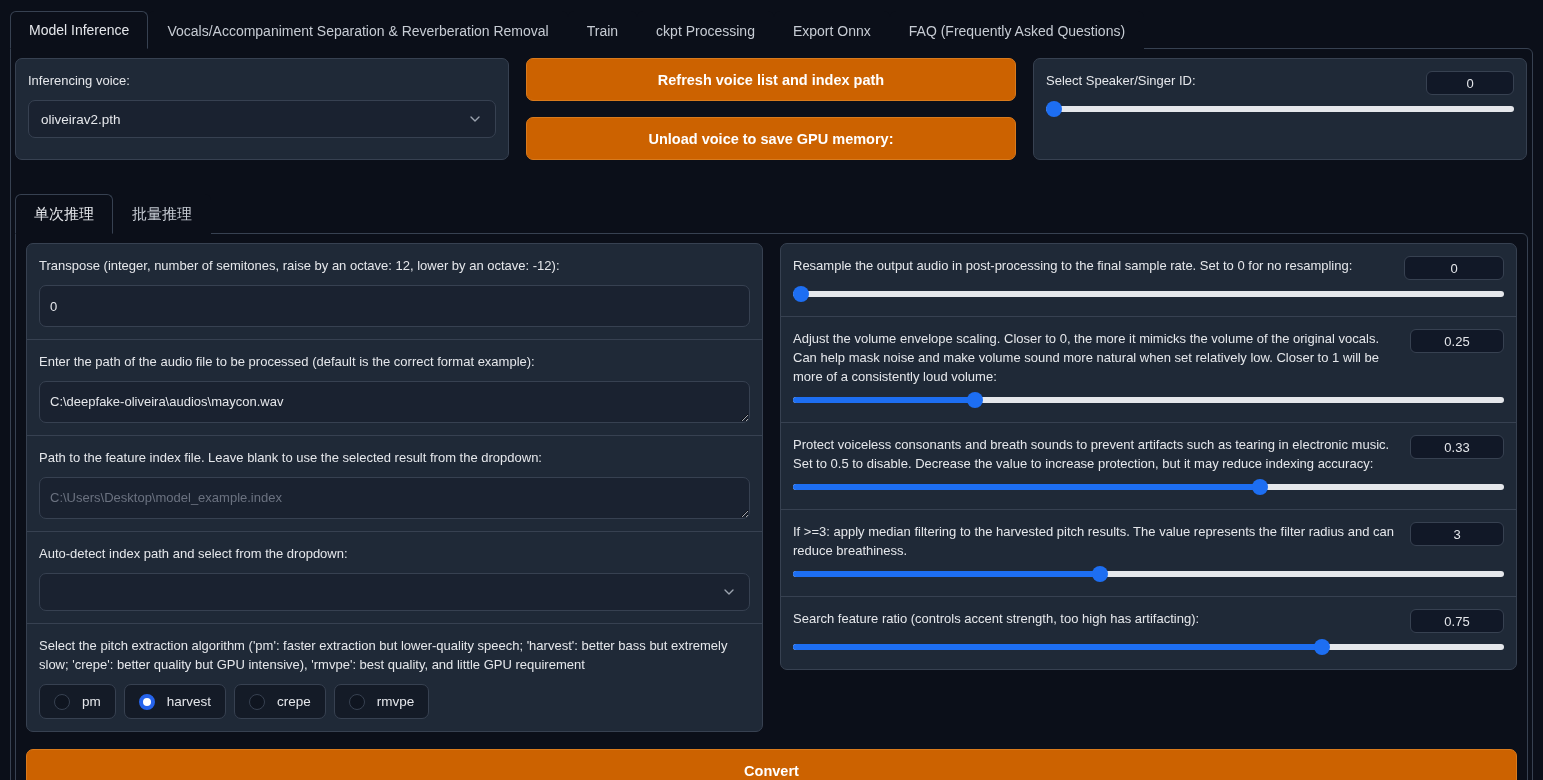  Describe the element at coordinates (79, 81) in the screenshot. I see `field-label: Inferencing voice:` at that location.